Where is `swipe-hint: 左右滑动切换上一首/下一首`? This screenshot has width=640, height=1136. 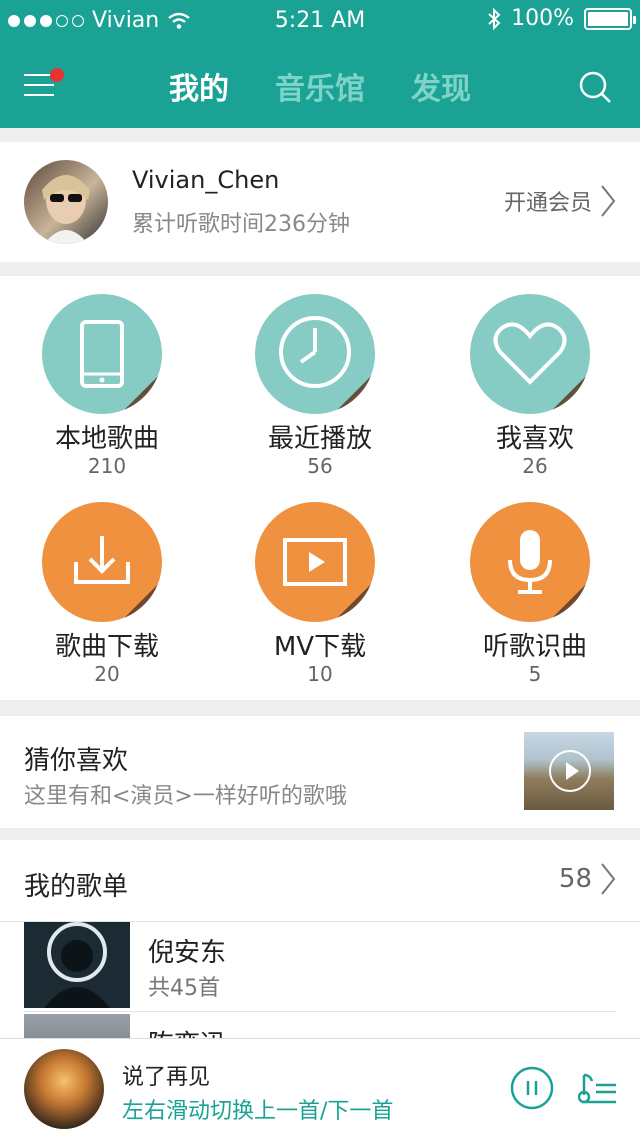
swipe-hint: 左右滑动切换上一首/下一首 is located at coordinates (258, 1111).